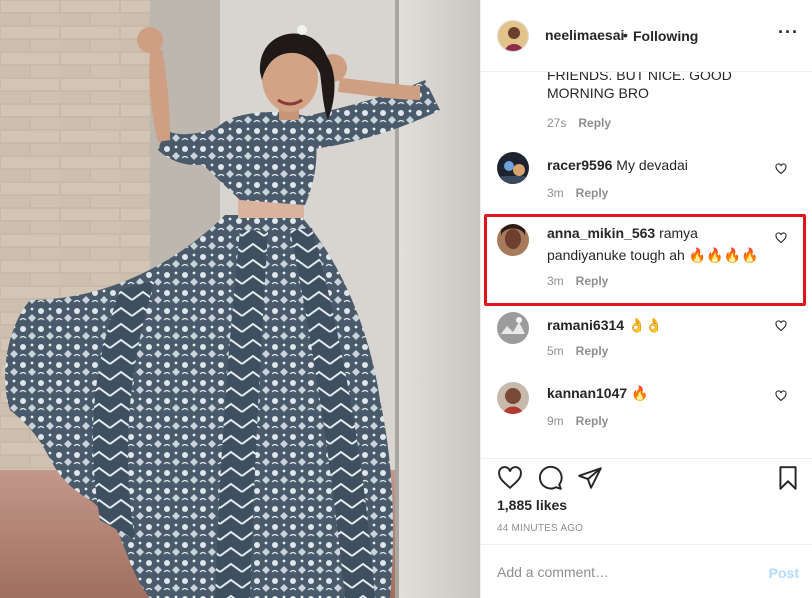  What do you see at coordinates (585, 325) in the screenshot?
I see `commenter-username: ramani6314` at bounding box center [585, 325].